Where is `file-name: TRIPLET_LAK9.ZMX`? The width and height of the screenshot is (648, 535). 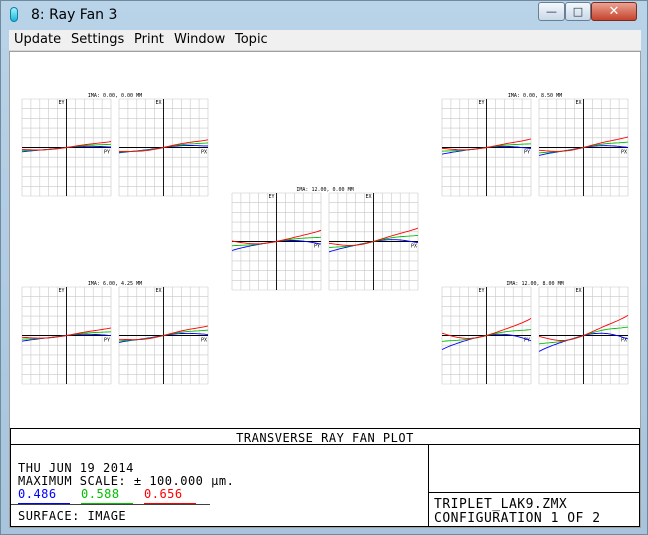
file-name: TRIPLET_LAK9.ZMX is located at coordinates (501, 504).